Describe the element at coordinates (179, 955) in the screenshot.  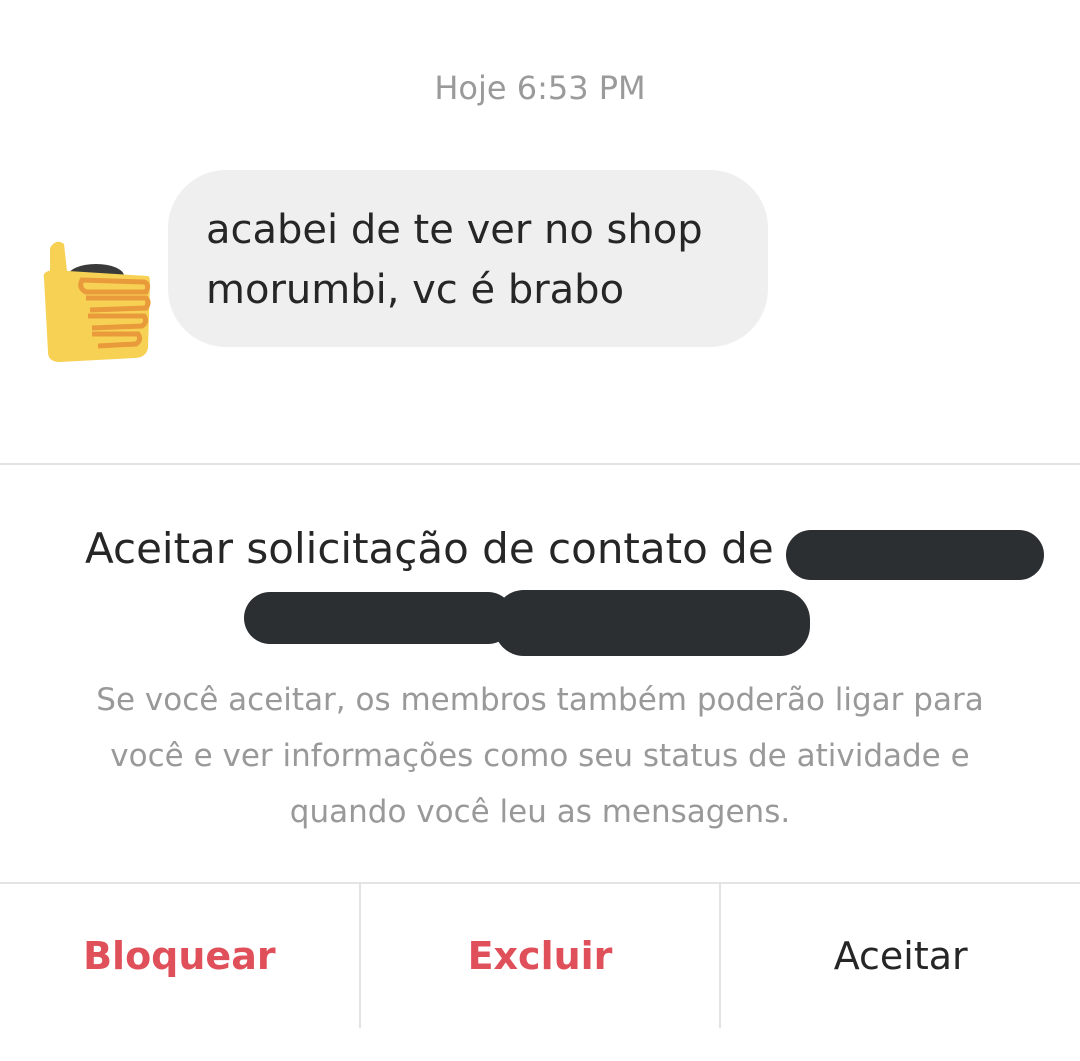
I see `block-button: Bloquear` at that location.